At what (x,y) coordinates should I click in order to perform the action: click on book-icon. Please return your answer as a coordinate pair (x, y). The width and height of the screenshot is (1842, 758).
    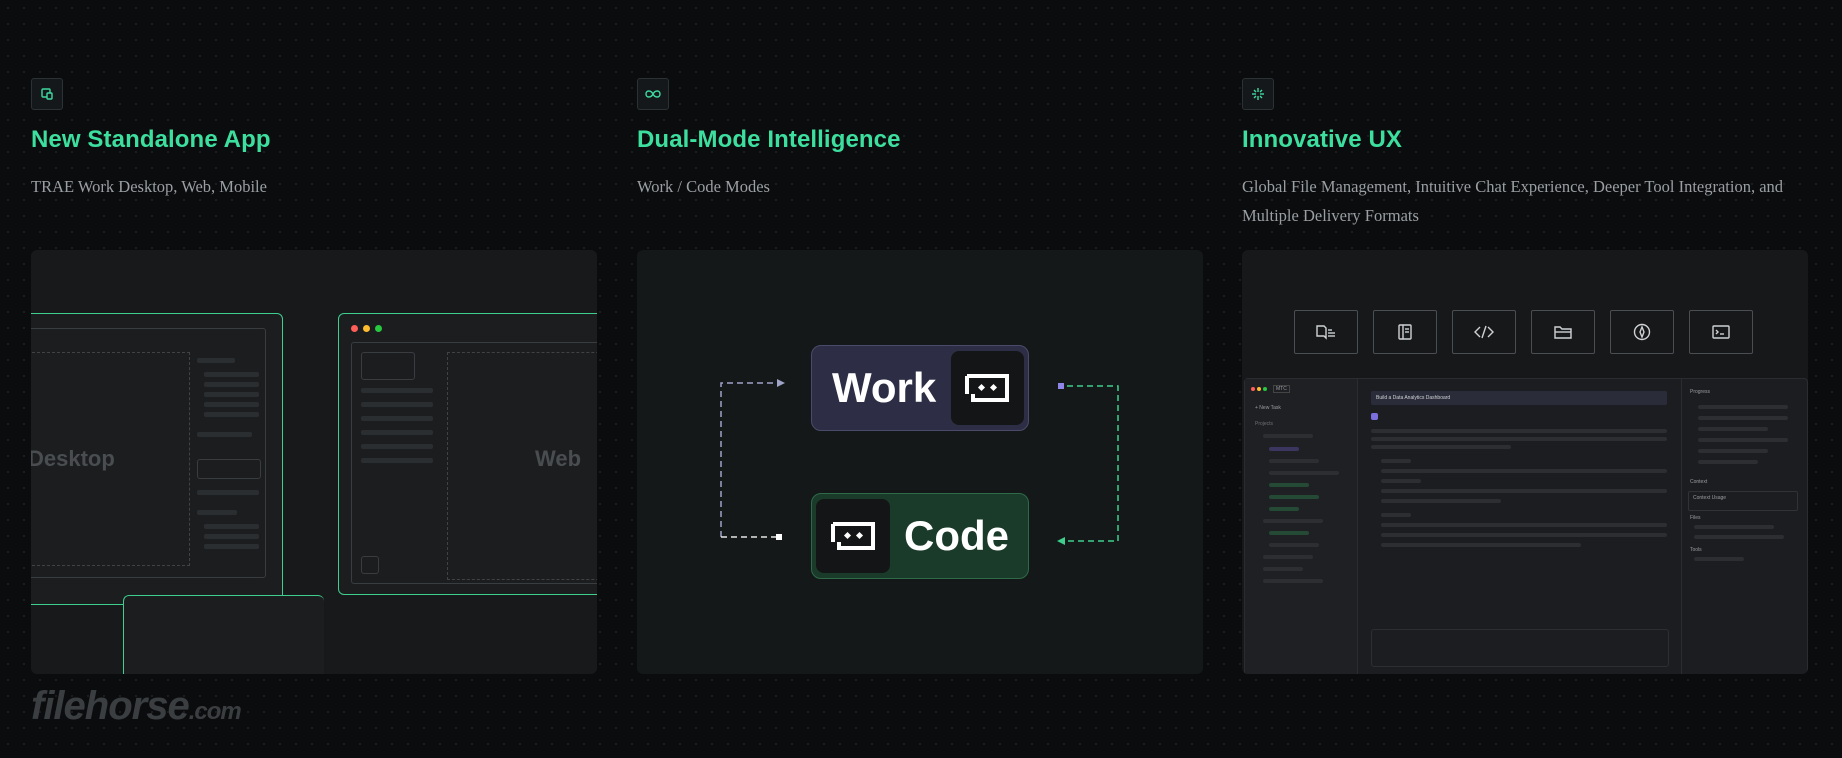
    Looking at the image, I should click on (1326, 332).